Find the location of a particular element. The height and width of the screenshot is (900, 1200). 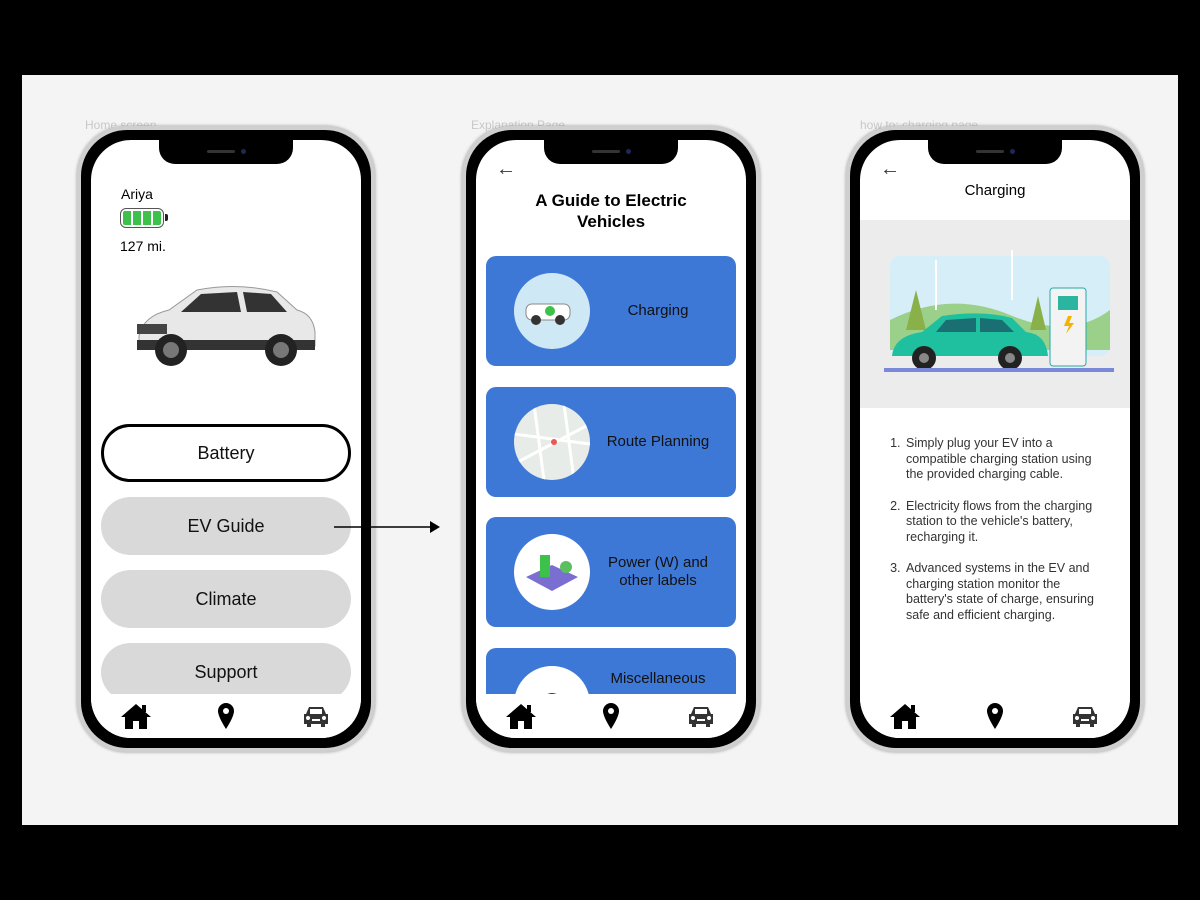

page-title: A Guide to Electric Vehicles is located at coordinates (611, 211).